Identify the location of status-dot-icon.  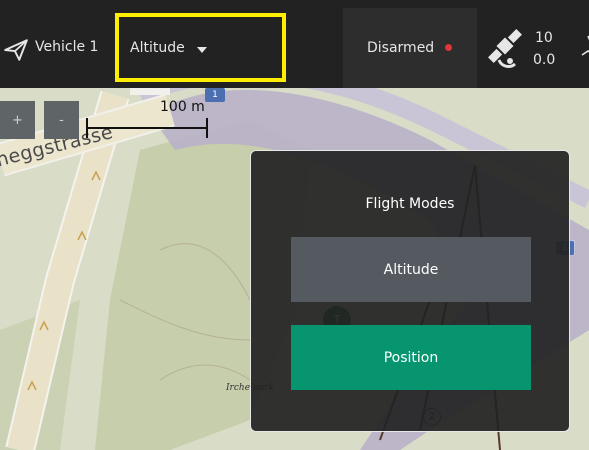
(448, 47).